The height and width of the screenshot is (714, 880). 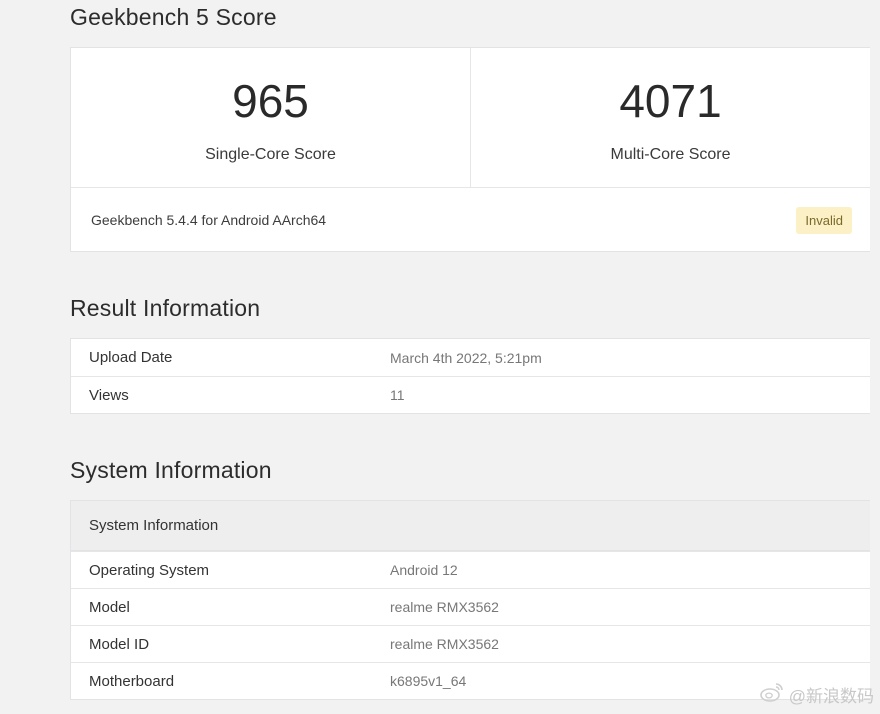 I want to click on motherboard-key: Motherboard, so click(x=132, y=681).